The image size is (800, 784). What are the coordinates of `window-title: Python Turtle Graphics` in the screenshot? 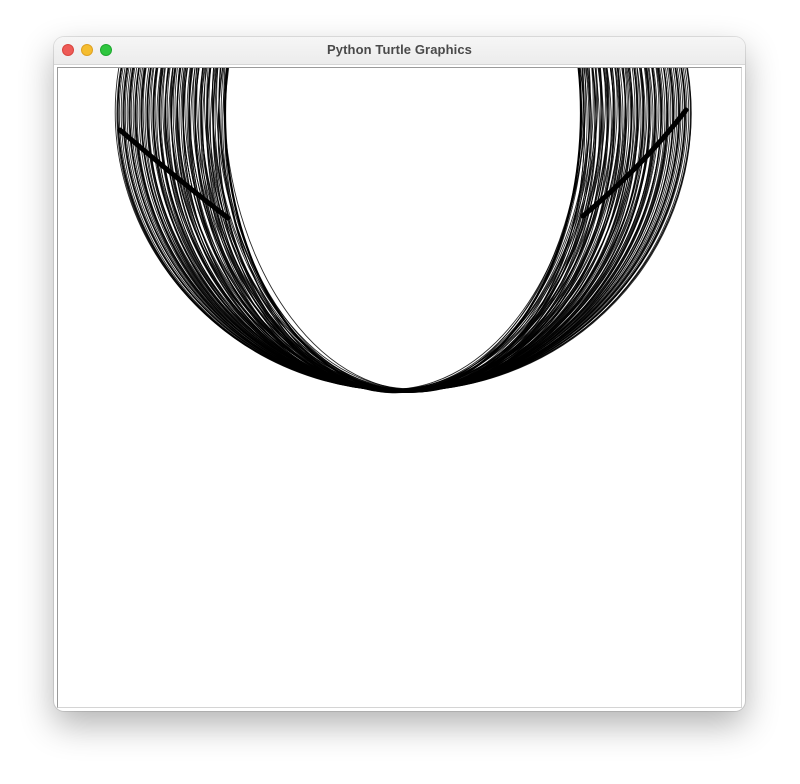 It's located at (399, 49).